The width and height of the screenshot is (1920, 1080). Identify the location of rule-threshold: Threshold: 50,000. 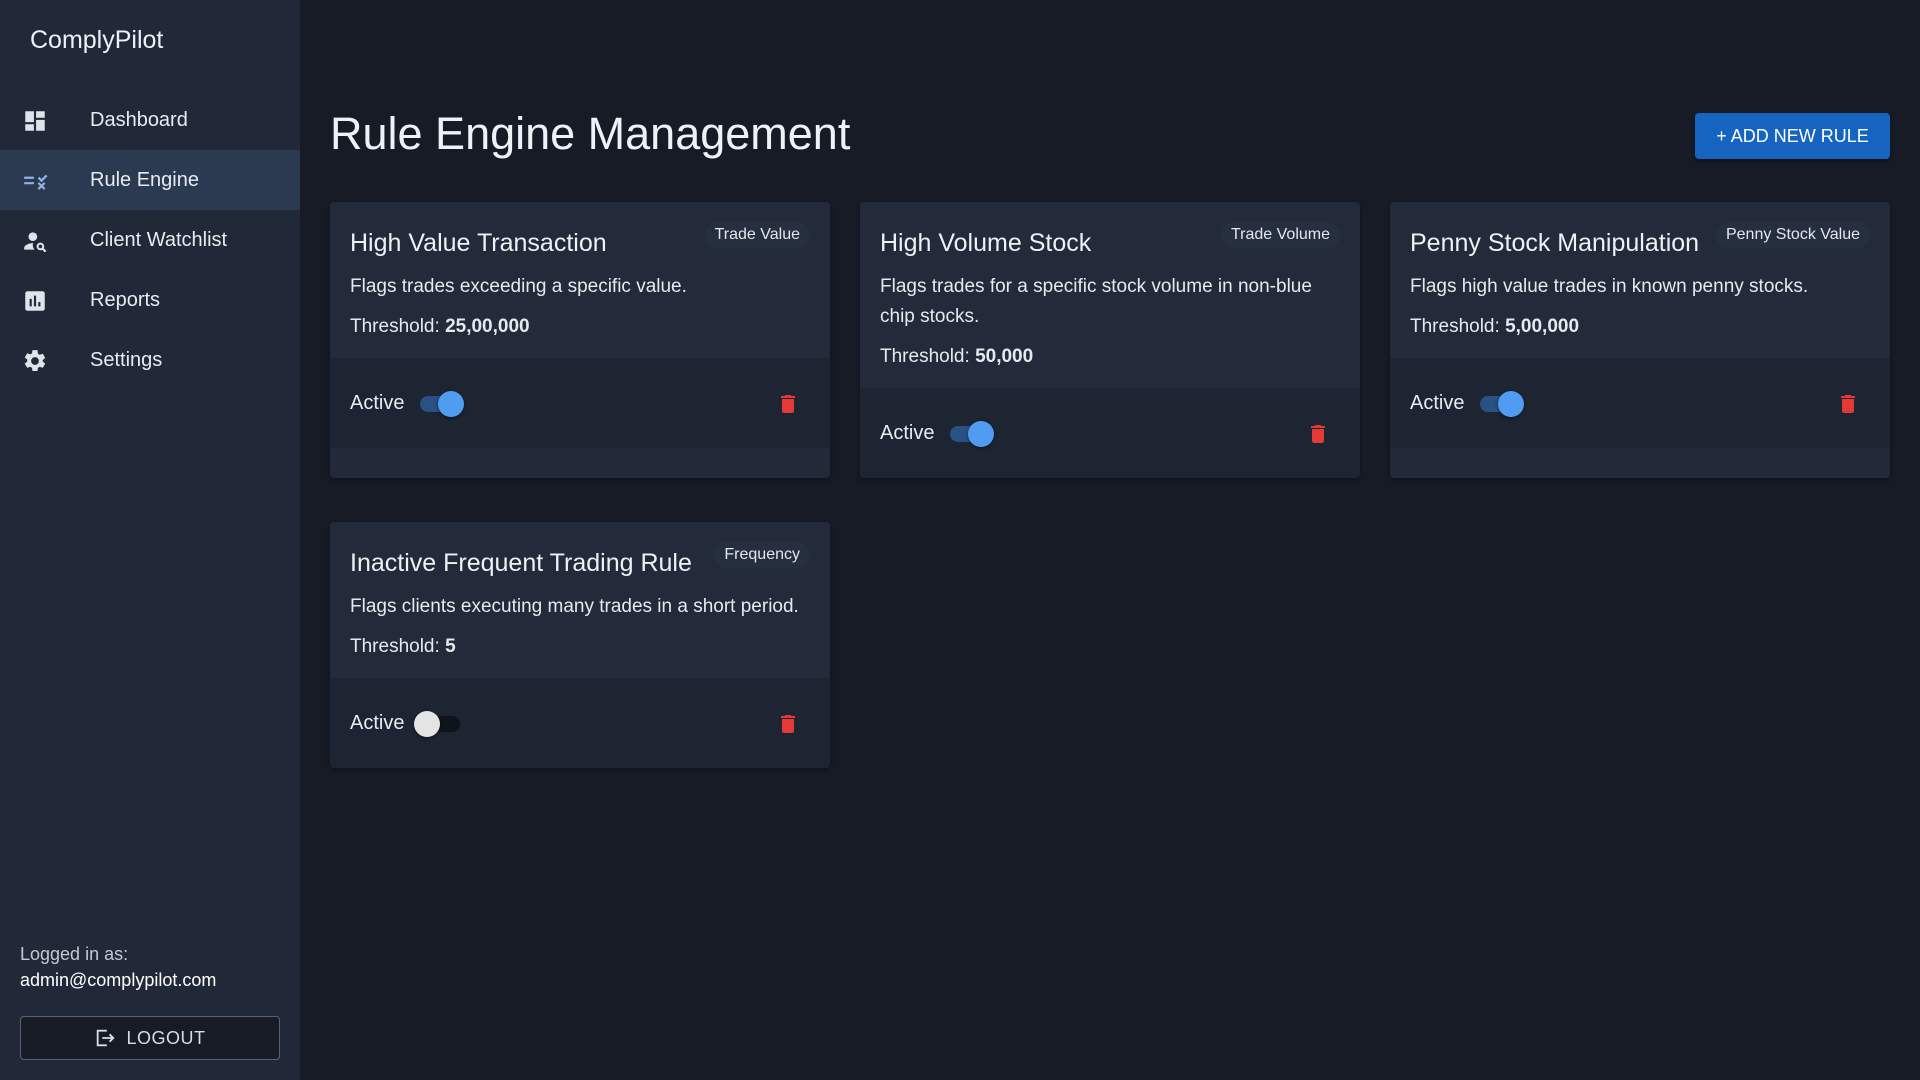
(1110, 357).